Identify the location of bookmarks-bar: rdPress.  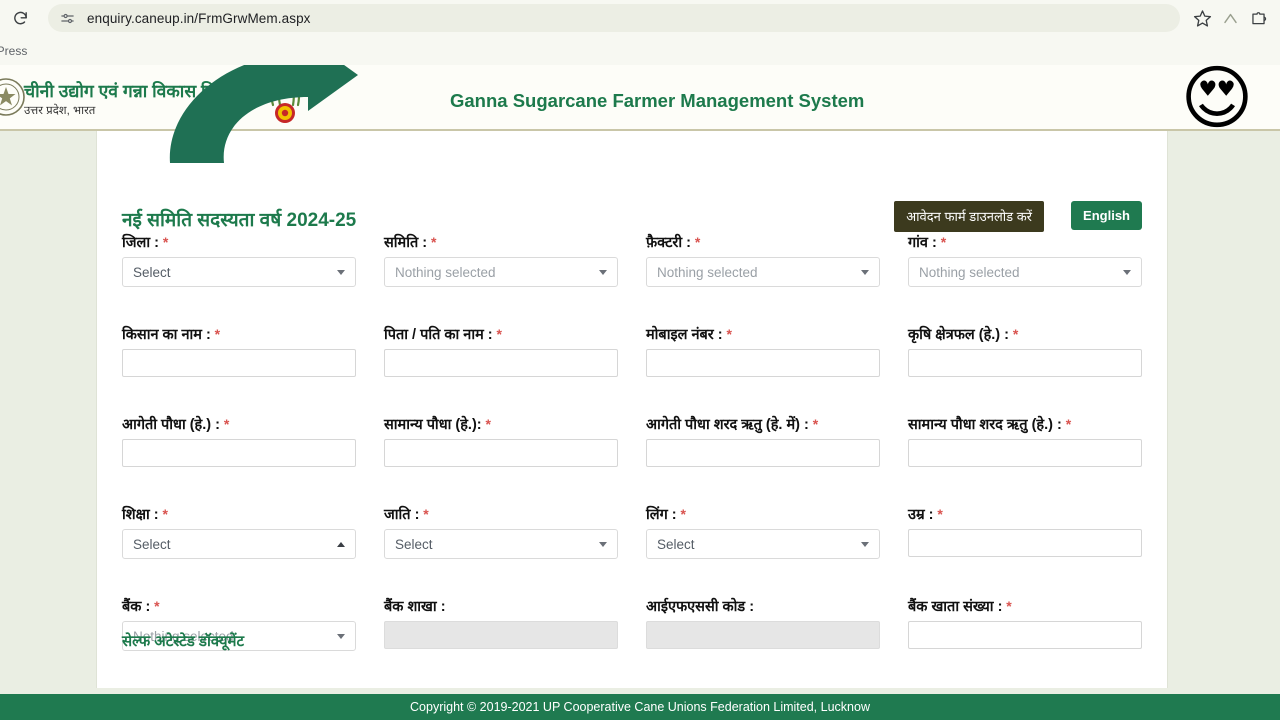
(640, 50).